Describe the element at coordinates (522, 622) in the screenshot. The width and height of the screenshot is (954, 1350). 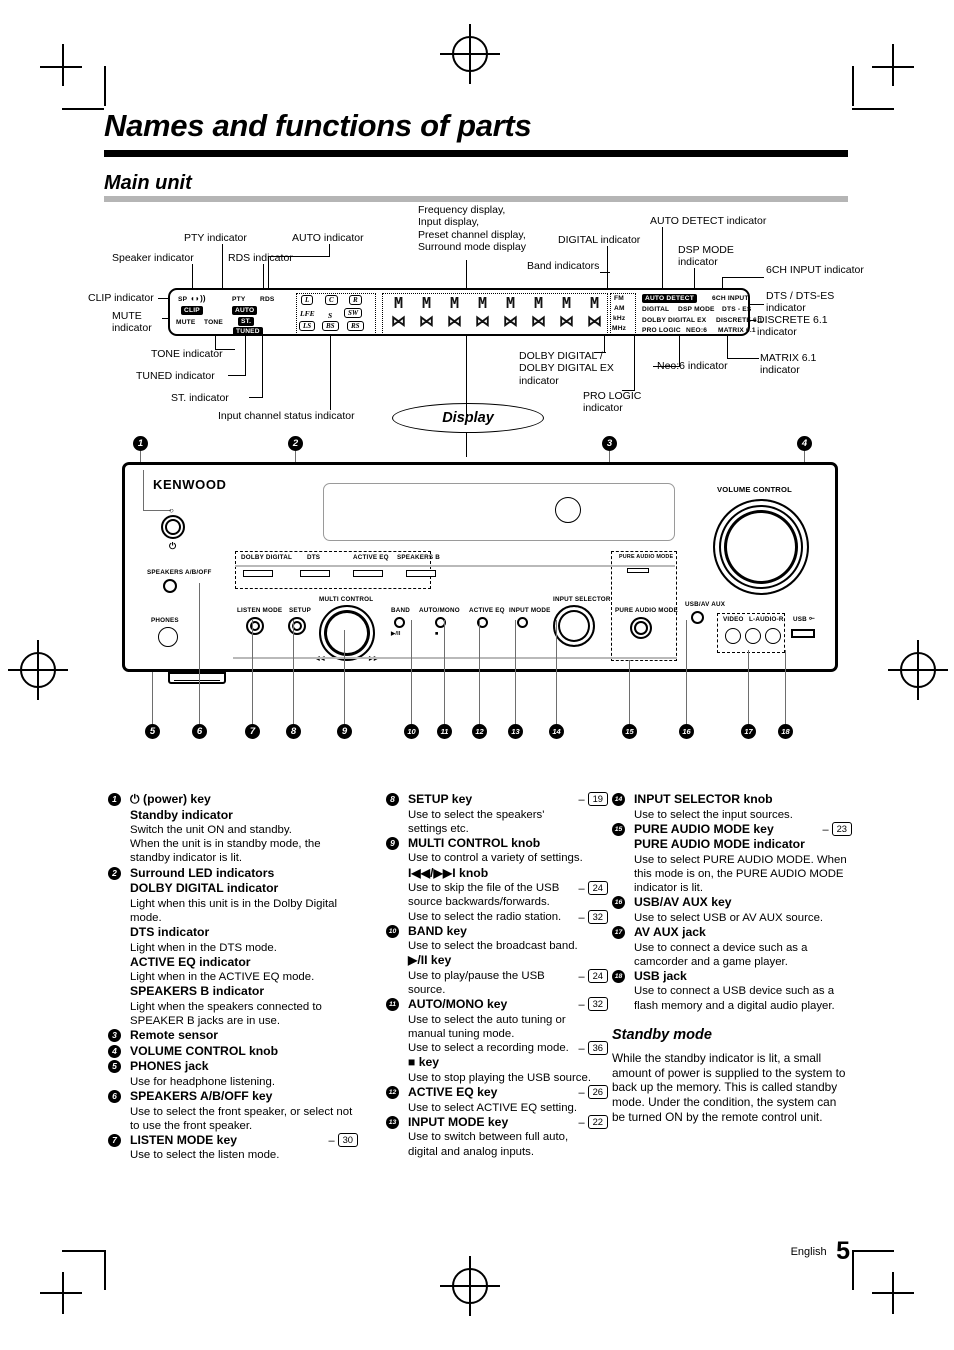
I see `input-mode-key` at that location.